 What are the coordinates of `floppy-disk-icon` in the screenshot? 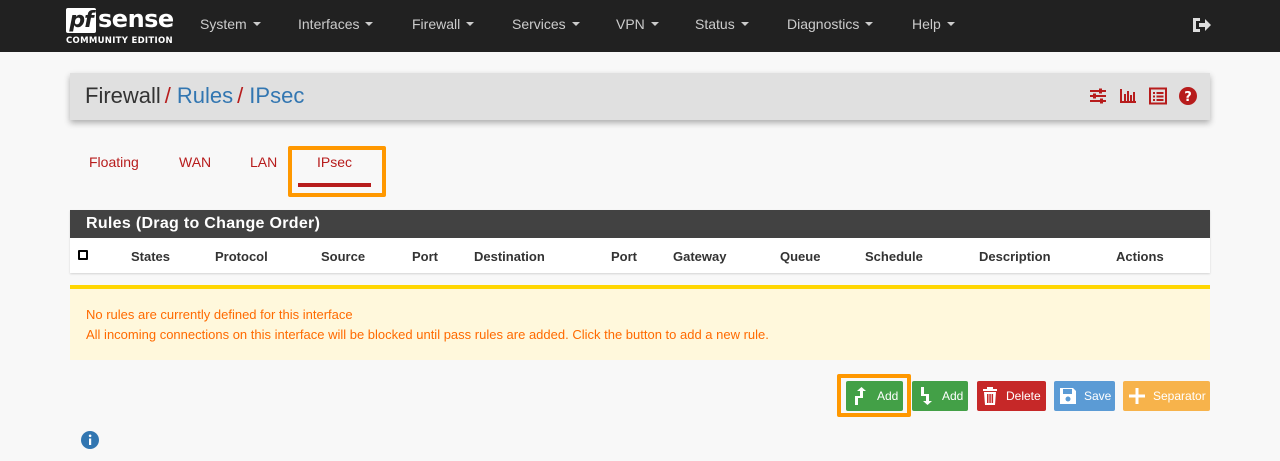 It's located at (1068, 396).